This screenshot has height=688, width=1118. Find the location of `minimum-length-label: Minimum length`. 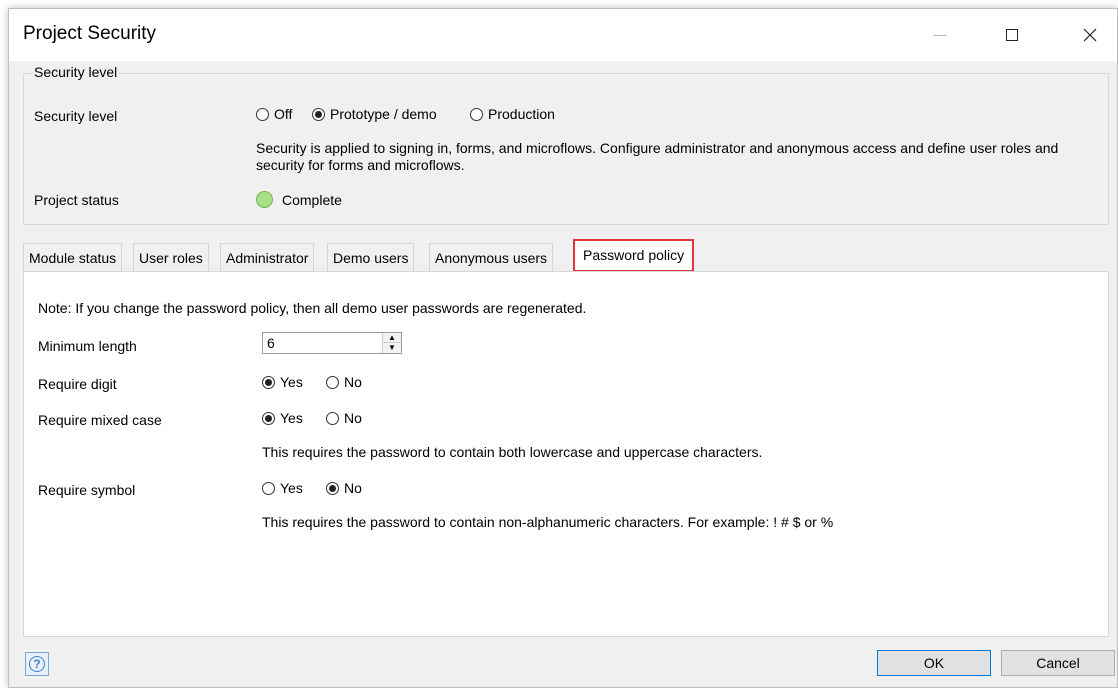

minimum-length-label: Minimum length is located at coordinates (87, 346).